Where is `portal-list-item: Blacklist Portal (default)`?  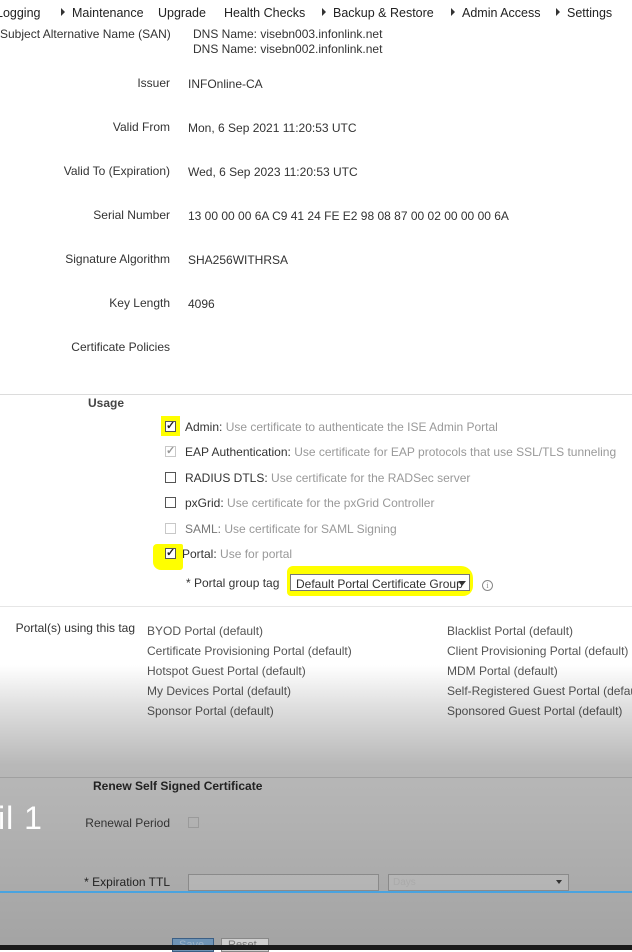 portal-list-item: Blacklist Portal (default) is located at coordinates (510, 631).